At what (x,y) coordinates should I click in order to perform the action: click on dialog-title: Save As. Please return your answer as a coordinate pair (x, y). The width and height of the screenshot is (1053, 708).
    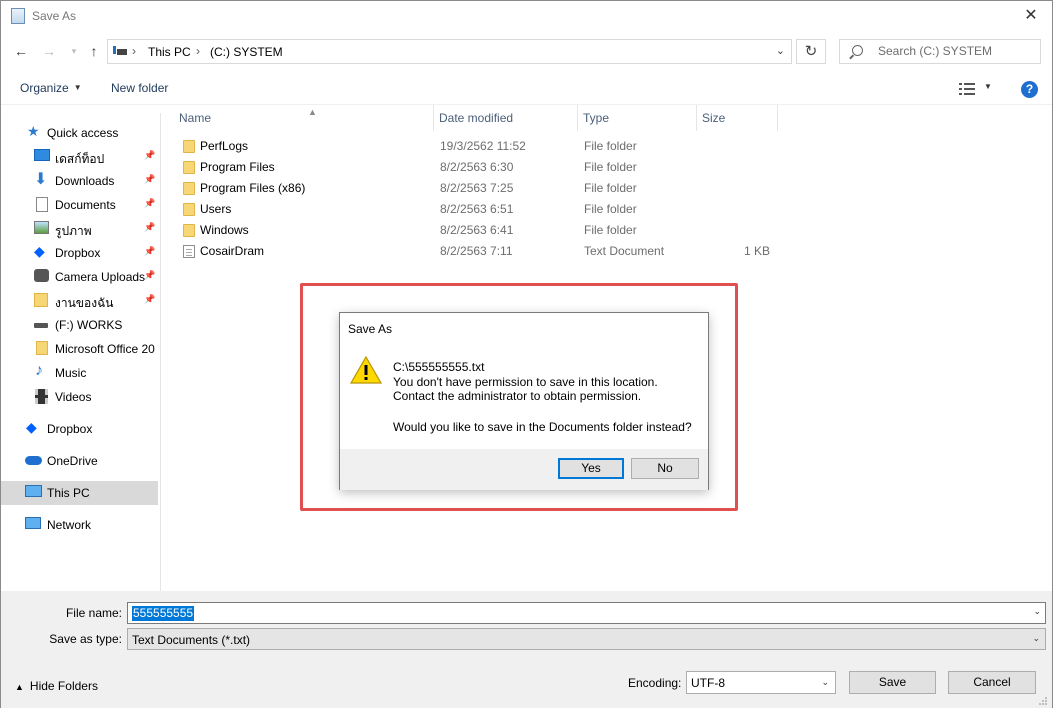
    Looking at the image, I should click on (370, 329).